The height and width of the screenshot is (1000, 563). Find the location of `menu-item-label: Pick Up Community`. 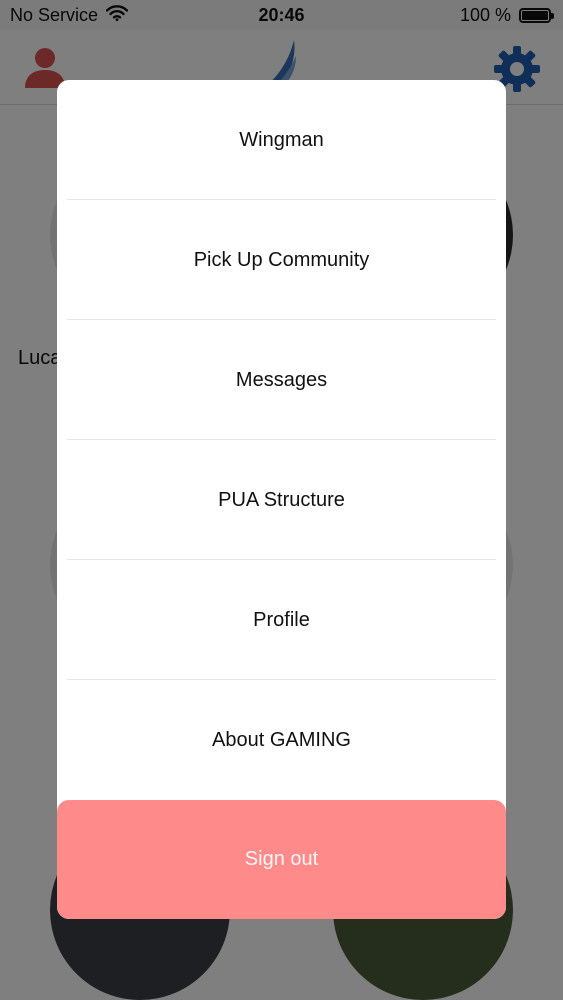

menu-item-label: Pick Up Community is located at coordinates (281, 259).